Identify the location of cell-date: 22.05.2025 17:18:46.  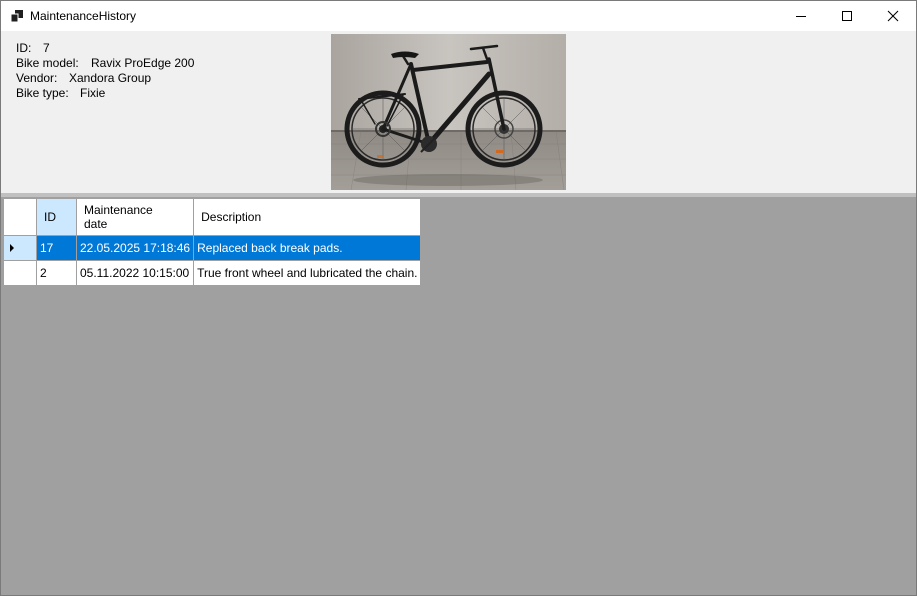
(135, 248).